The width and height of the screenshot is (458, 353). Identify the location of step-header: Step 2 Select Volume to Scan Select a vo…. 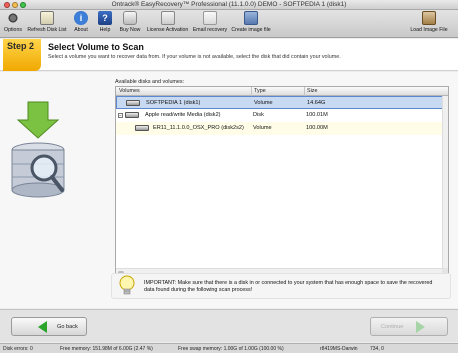
(229, 55).